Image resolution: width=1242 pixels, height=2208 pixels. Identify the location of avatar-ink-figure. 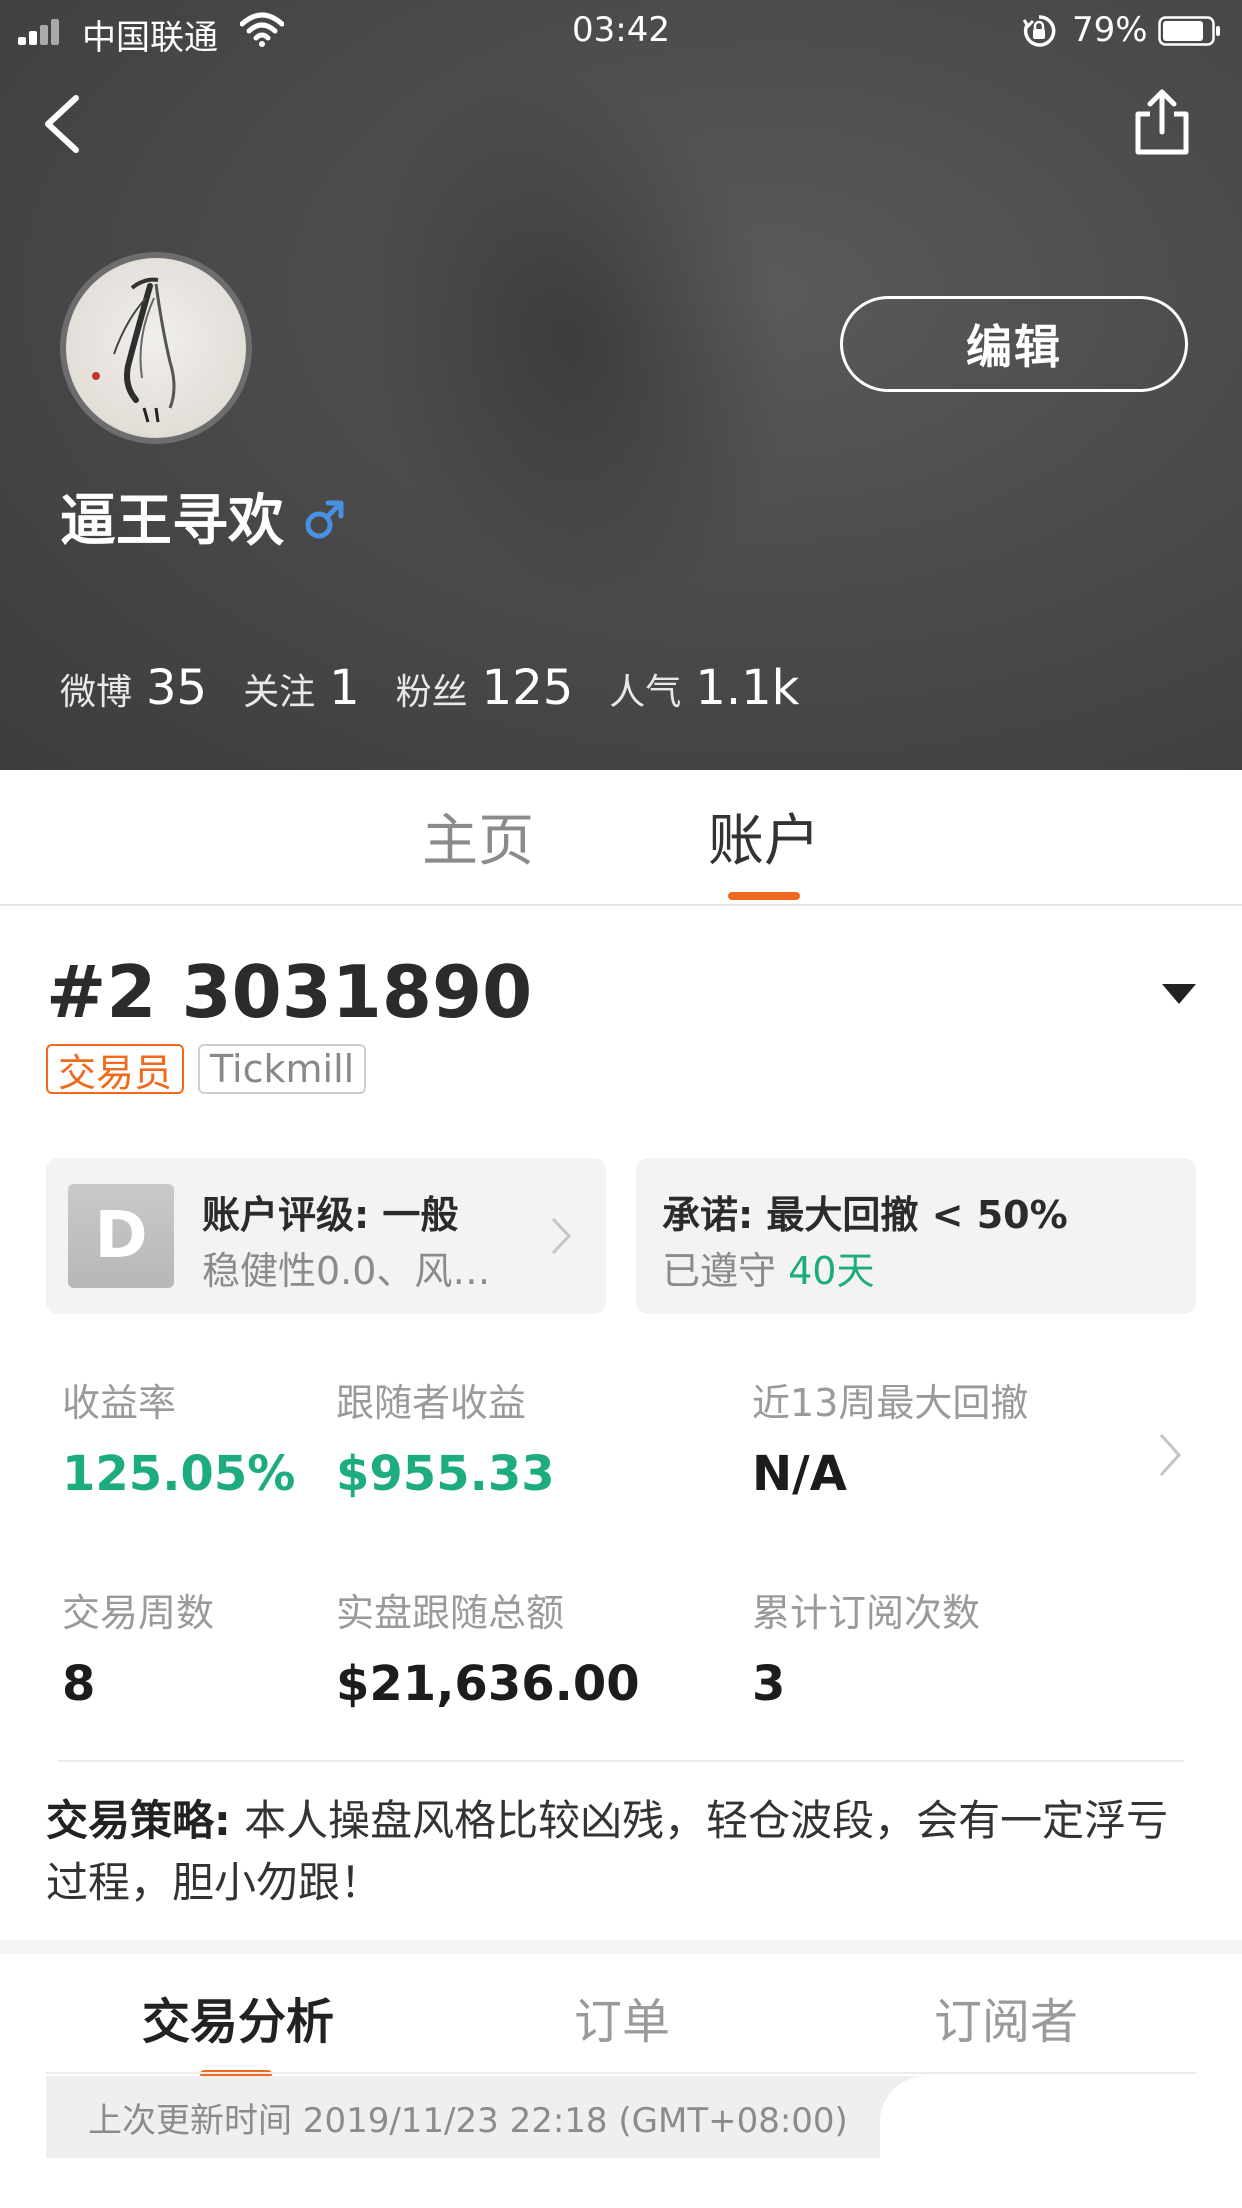
(134, 350).